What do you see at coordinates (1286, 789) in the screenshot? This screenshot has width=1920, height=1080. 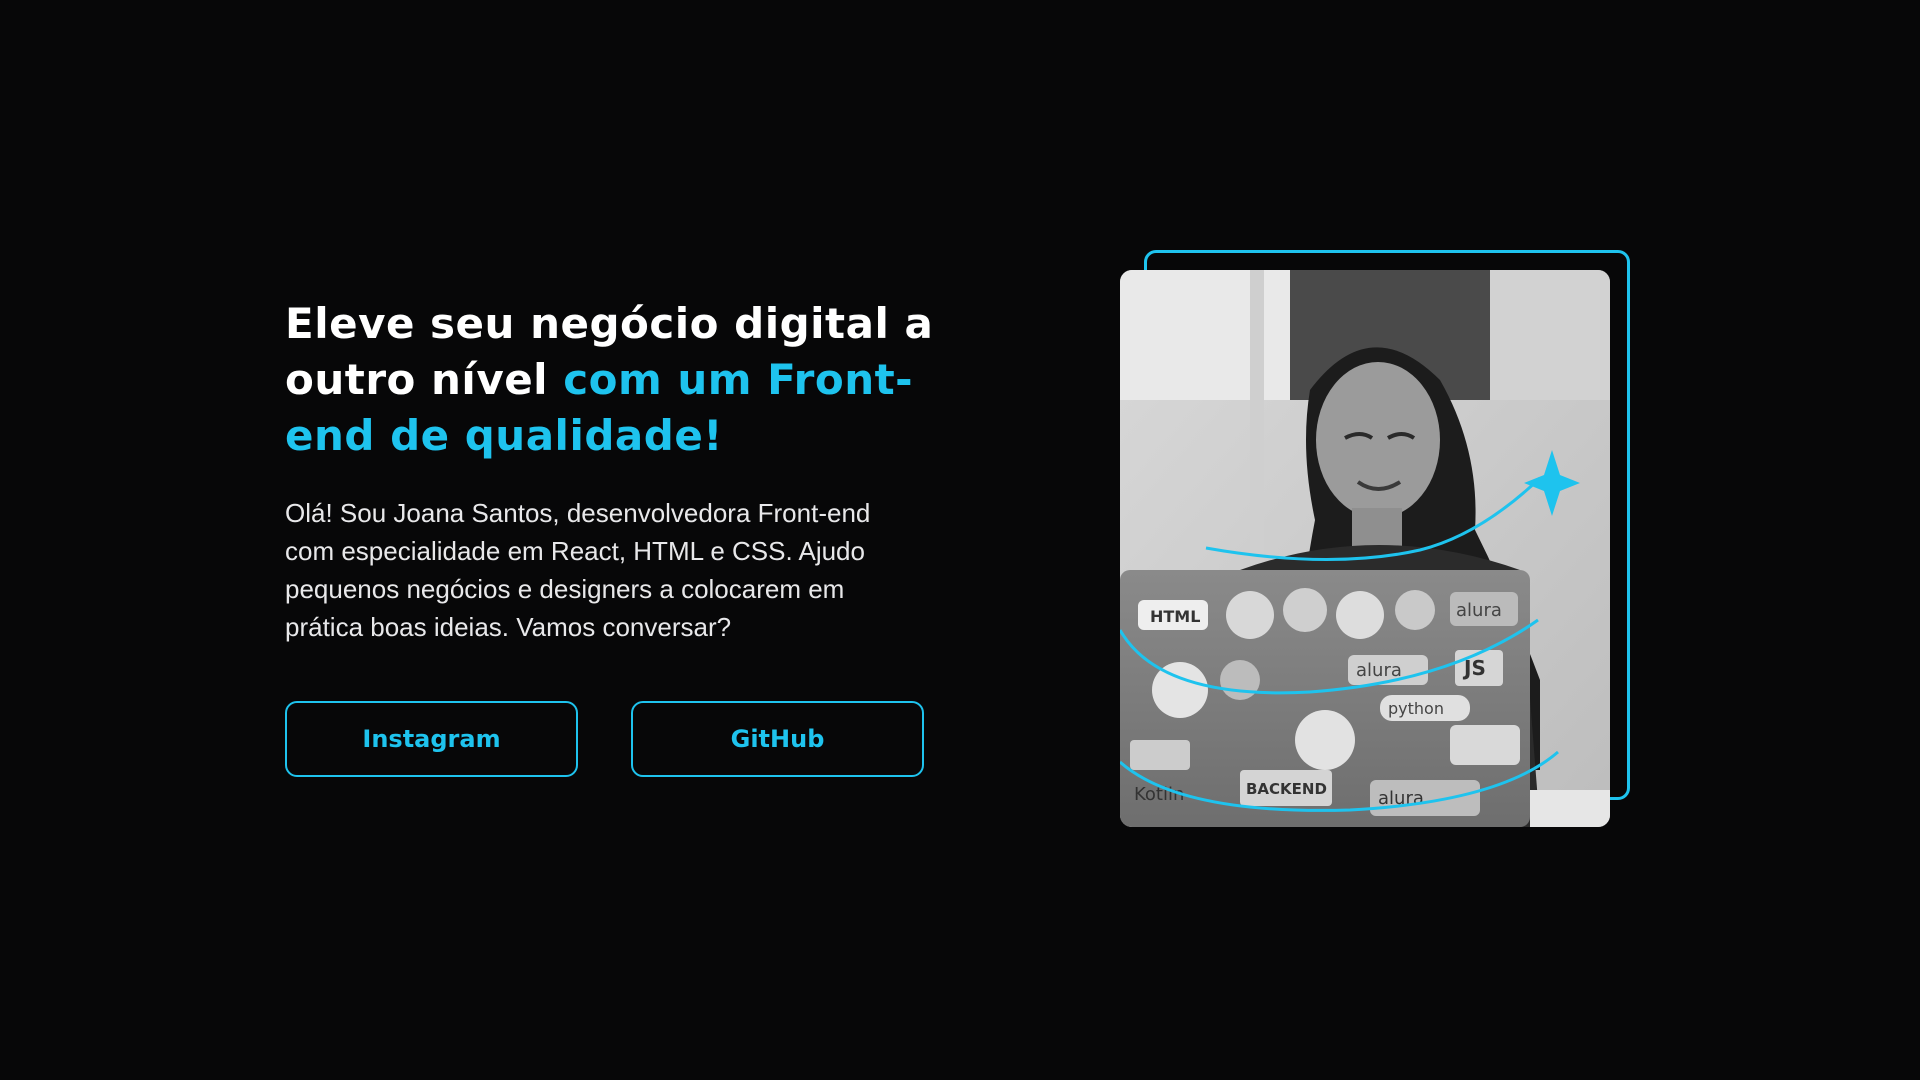 I see `sticker-backend: BACKEND` at bounding box center [1286, 789].